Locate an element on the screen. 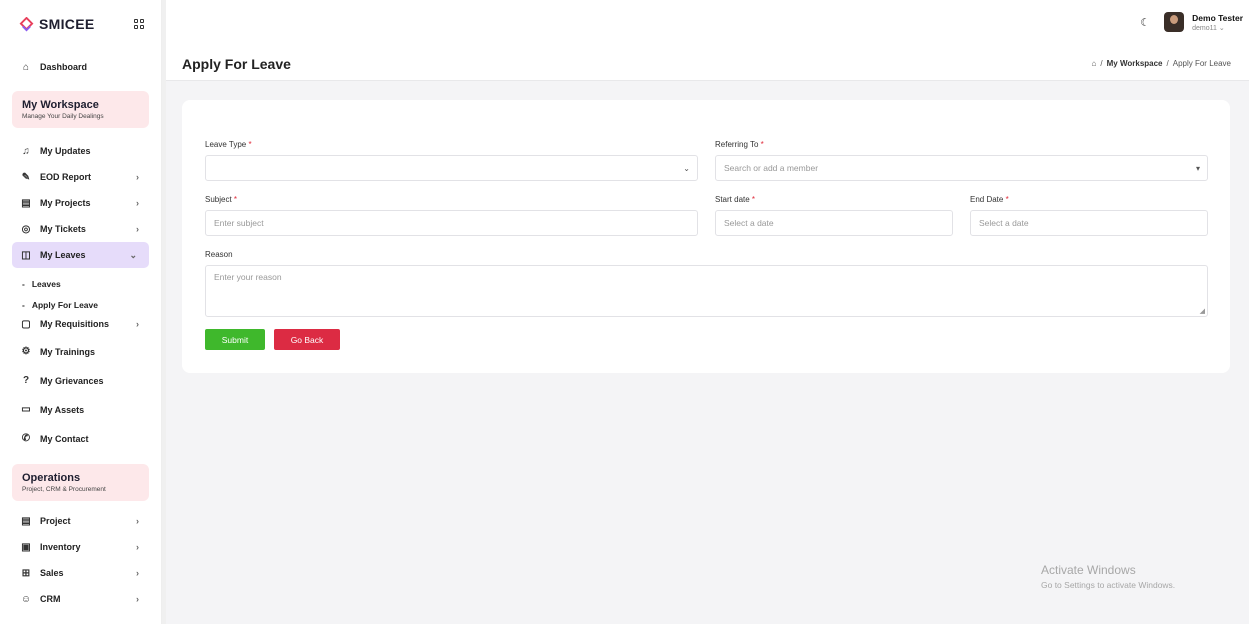 Image resolution: width=1249 pixels, height=624 pixels. square-icon: ▢ is located at coordinates (26, 324).